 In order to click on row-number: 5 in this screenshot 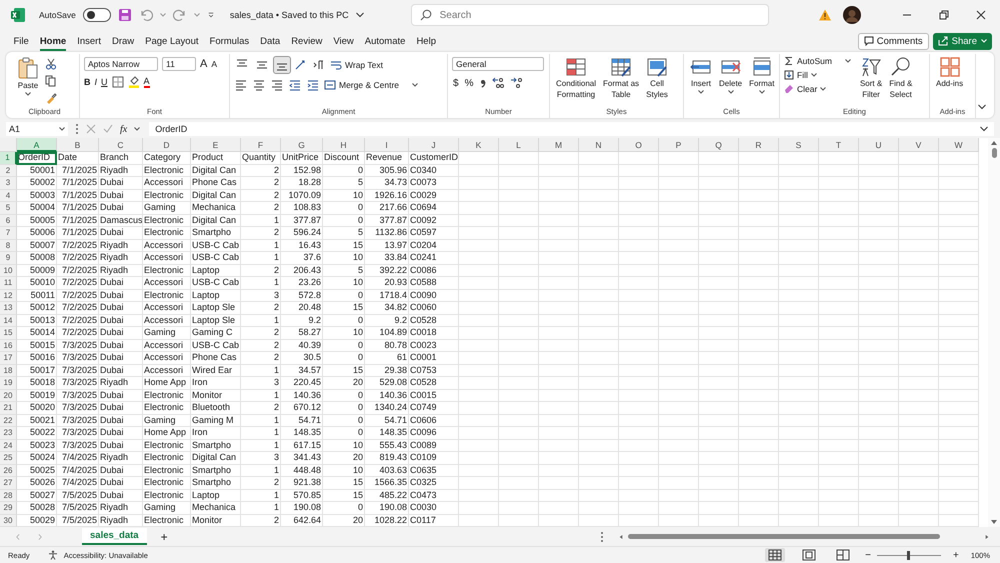, I will do `click(8, 208)`.